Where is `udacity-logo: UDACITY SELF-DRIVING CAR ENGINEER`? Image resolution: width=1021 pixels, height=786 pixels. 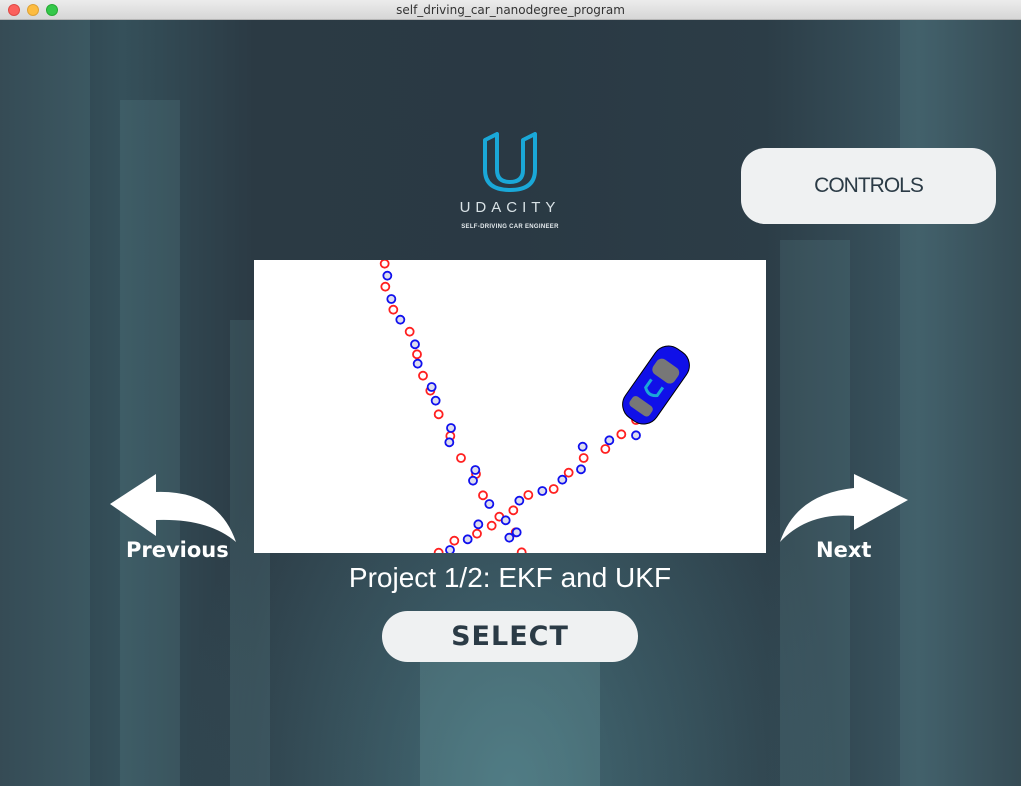
udacity-logo: UDACITY SELF-DRIVING CAR ENGINEER is located at coordinates (510, 181).